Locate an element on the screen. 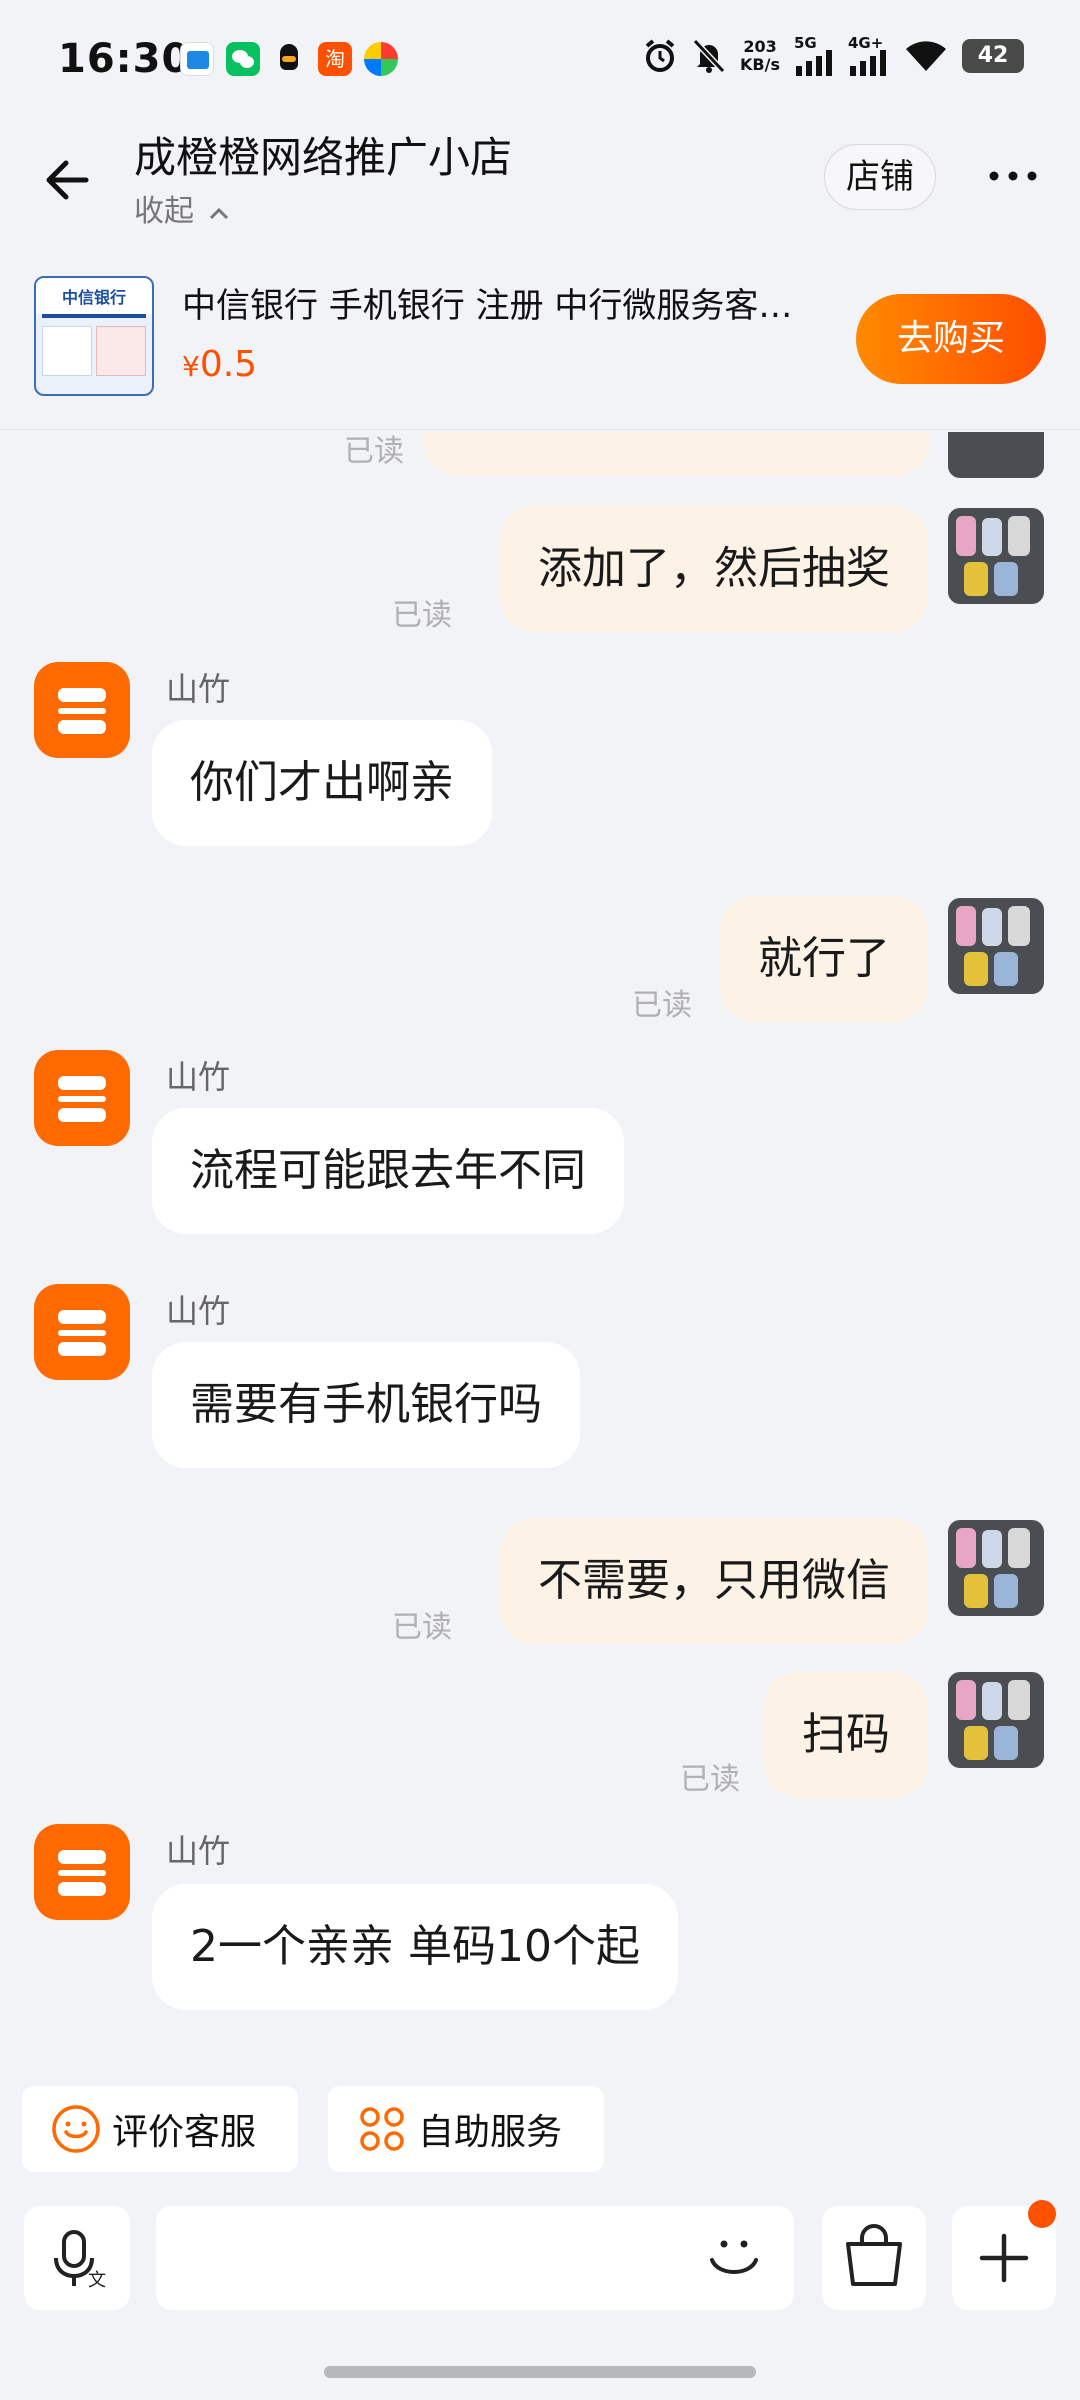  message-composer: 文 is located at coordinates (540, 2265).